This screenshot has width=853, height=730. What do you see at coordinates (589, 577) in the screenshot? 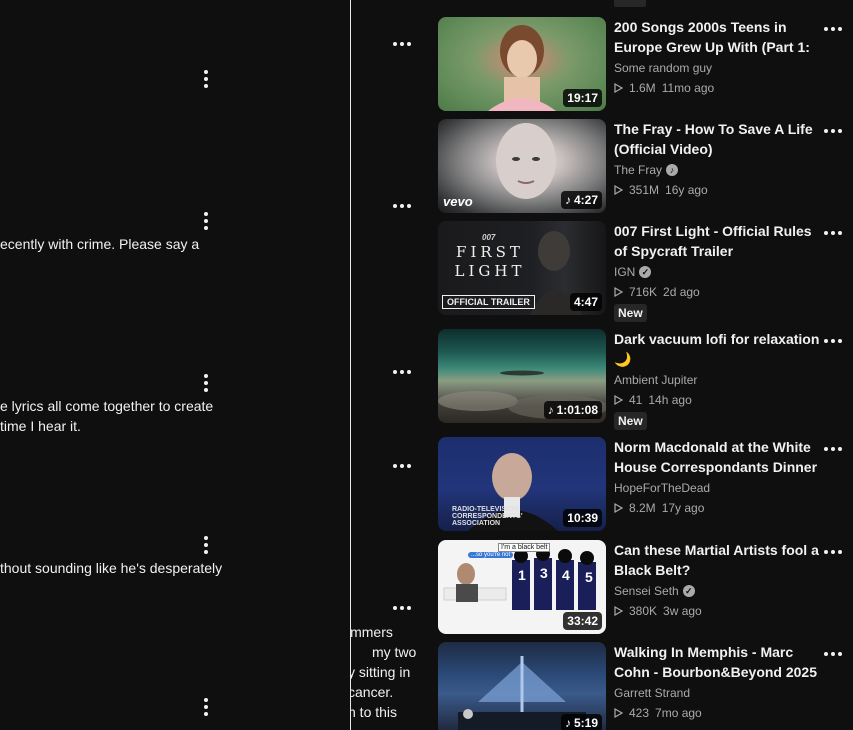
I see `svg-text: 5` at bounding box center [589, 577].